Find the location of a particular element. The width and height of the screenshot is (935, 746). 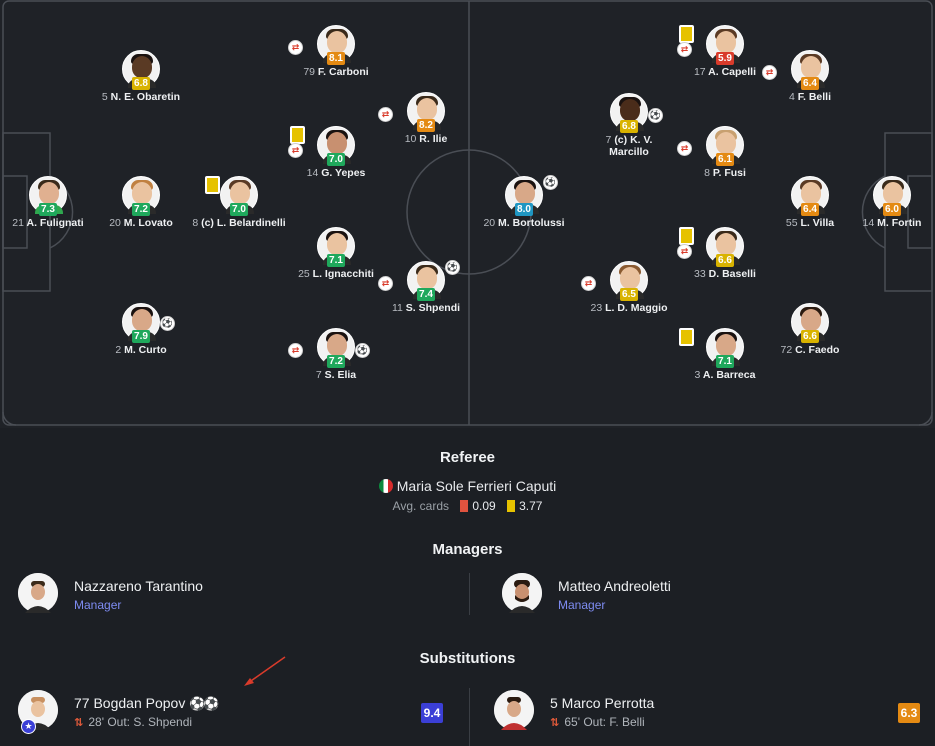

sub-rating: 6.3 is located at coordinates (909, 713).